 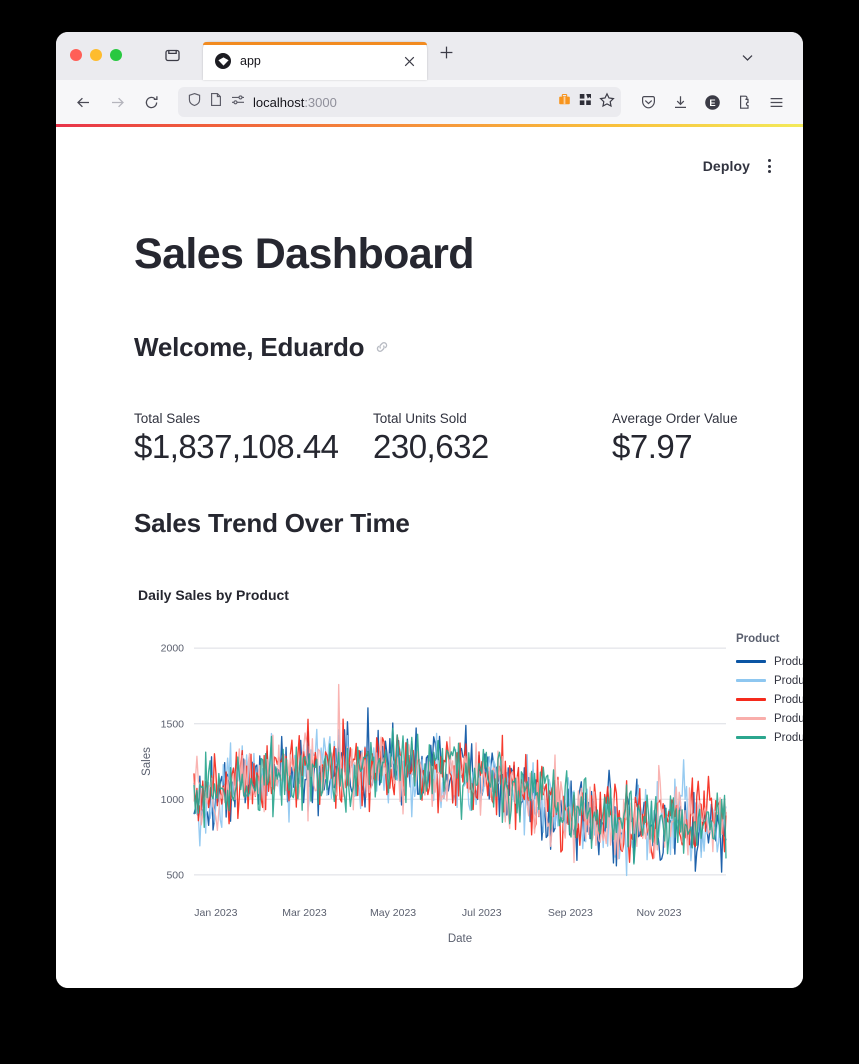 What do you see at coordinates (788, 680) in the screenshot?
I see `legend-label: Product B` at bounding box center [788, 680].